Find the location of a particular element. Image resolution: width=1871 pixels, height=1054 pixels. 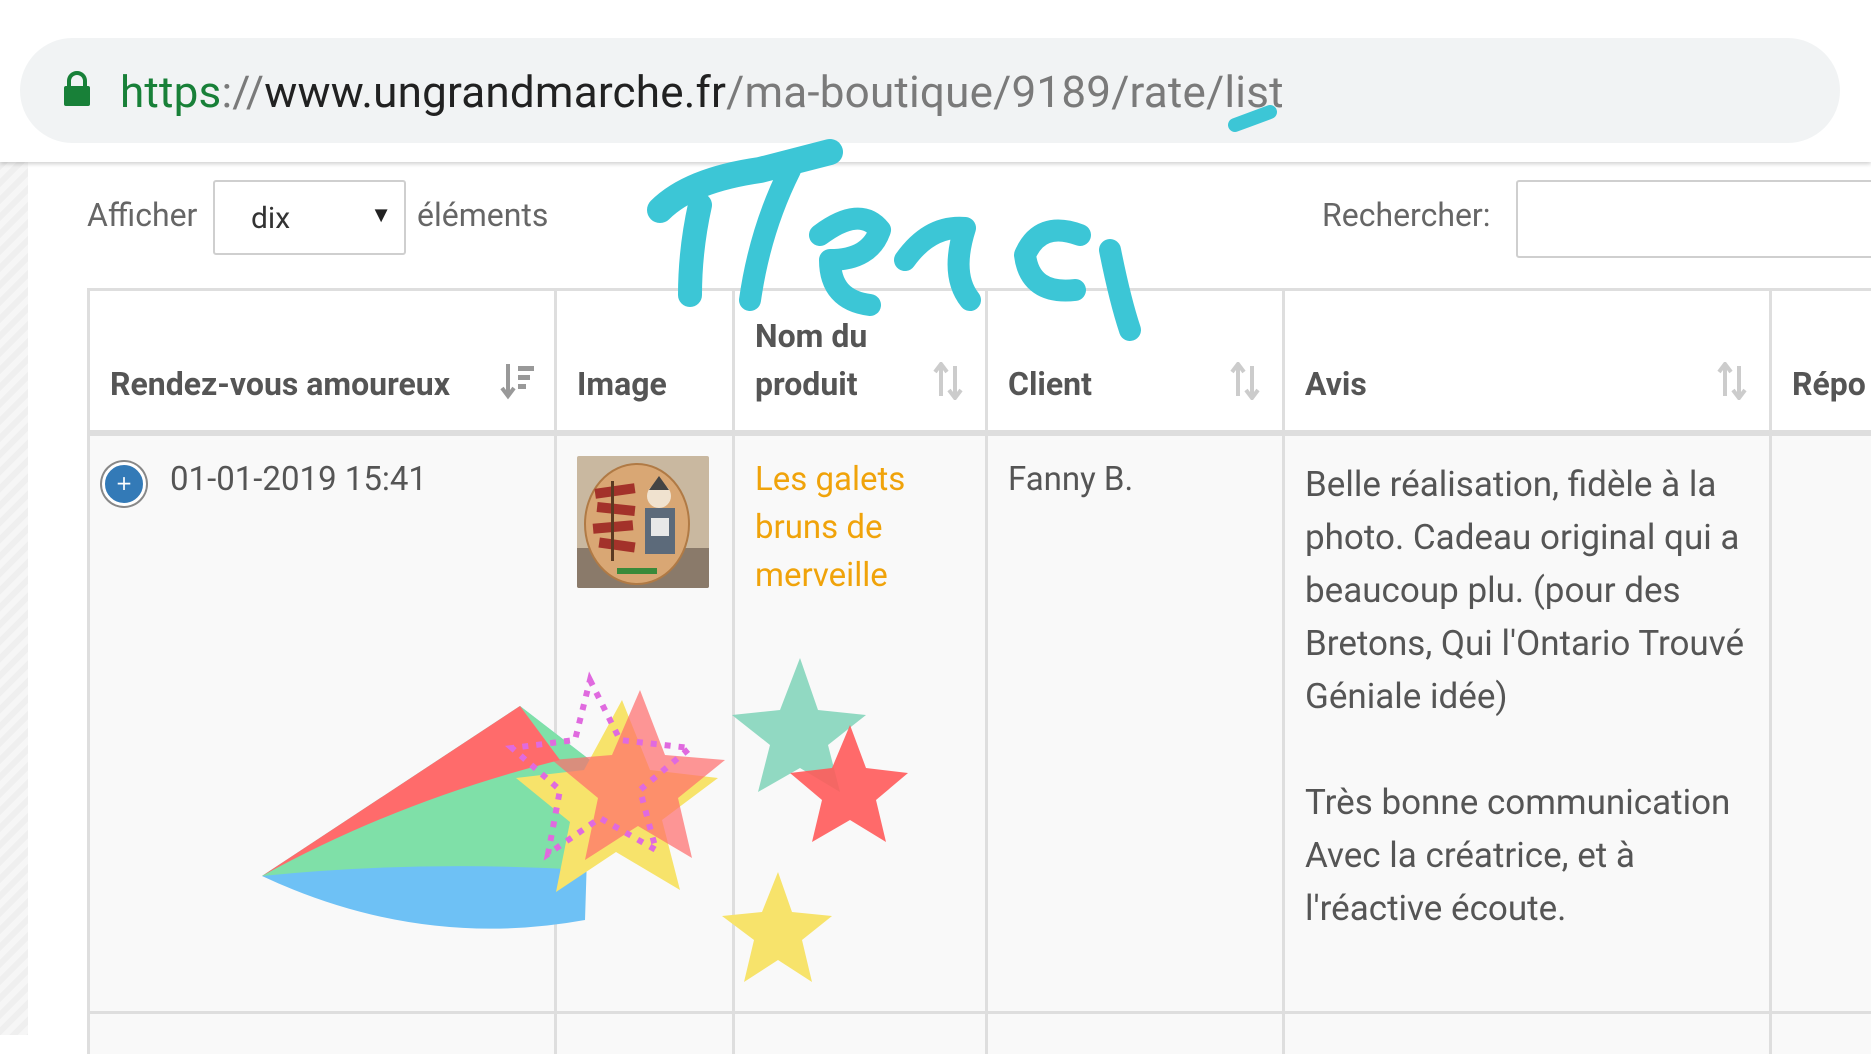

column-label: Image is located at coordinates (622, 384).